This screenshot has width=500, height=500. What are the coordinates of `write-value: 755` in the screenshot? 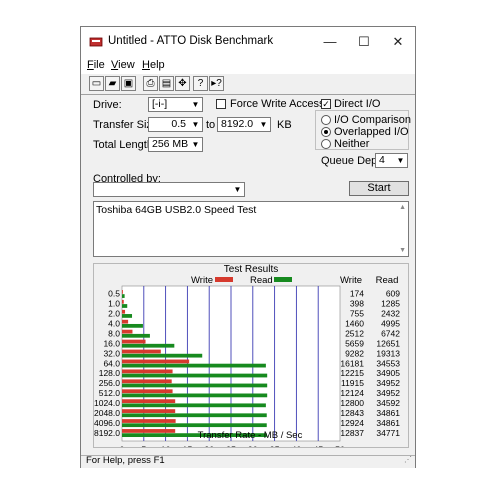 It's located at (357, 314).